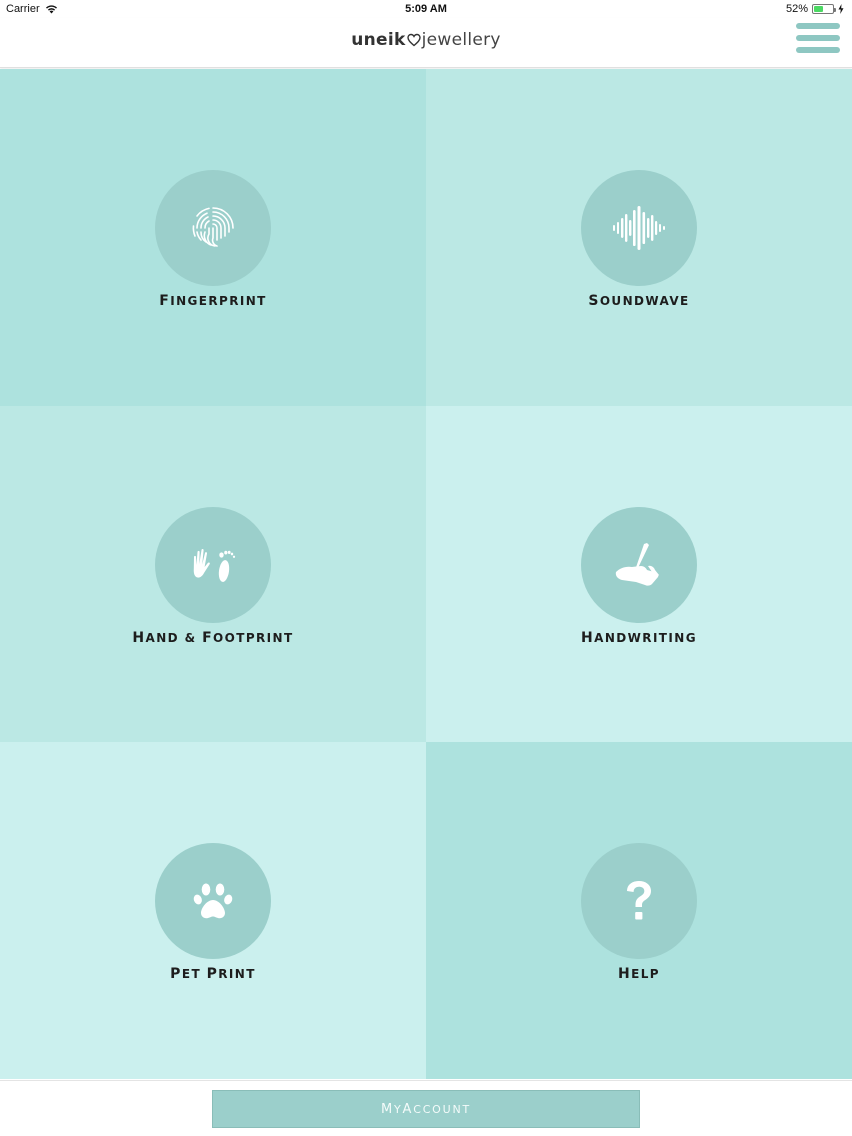 The image size is (852, 1136). I want to click on footer-bar: MY A CCOUNT, so click(426, 1108).